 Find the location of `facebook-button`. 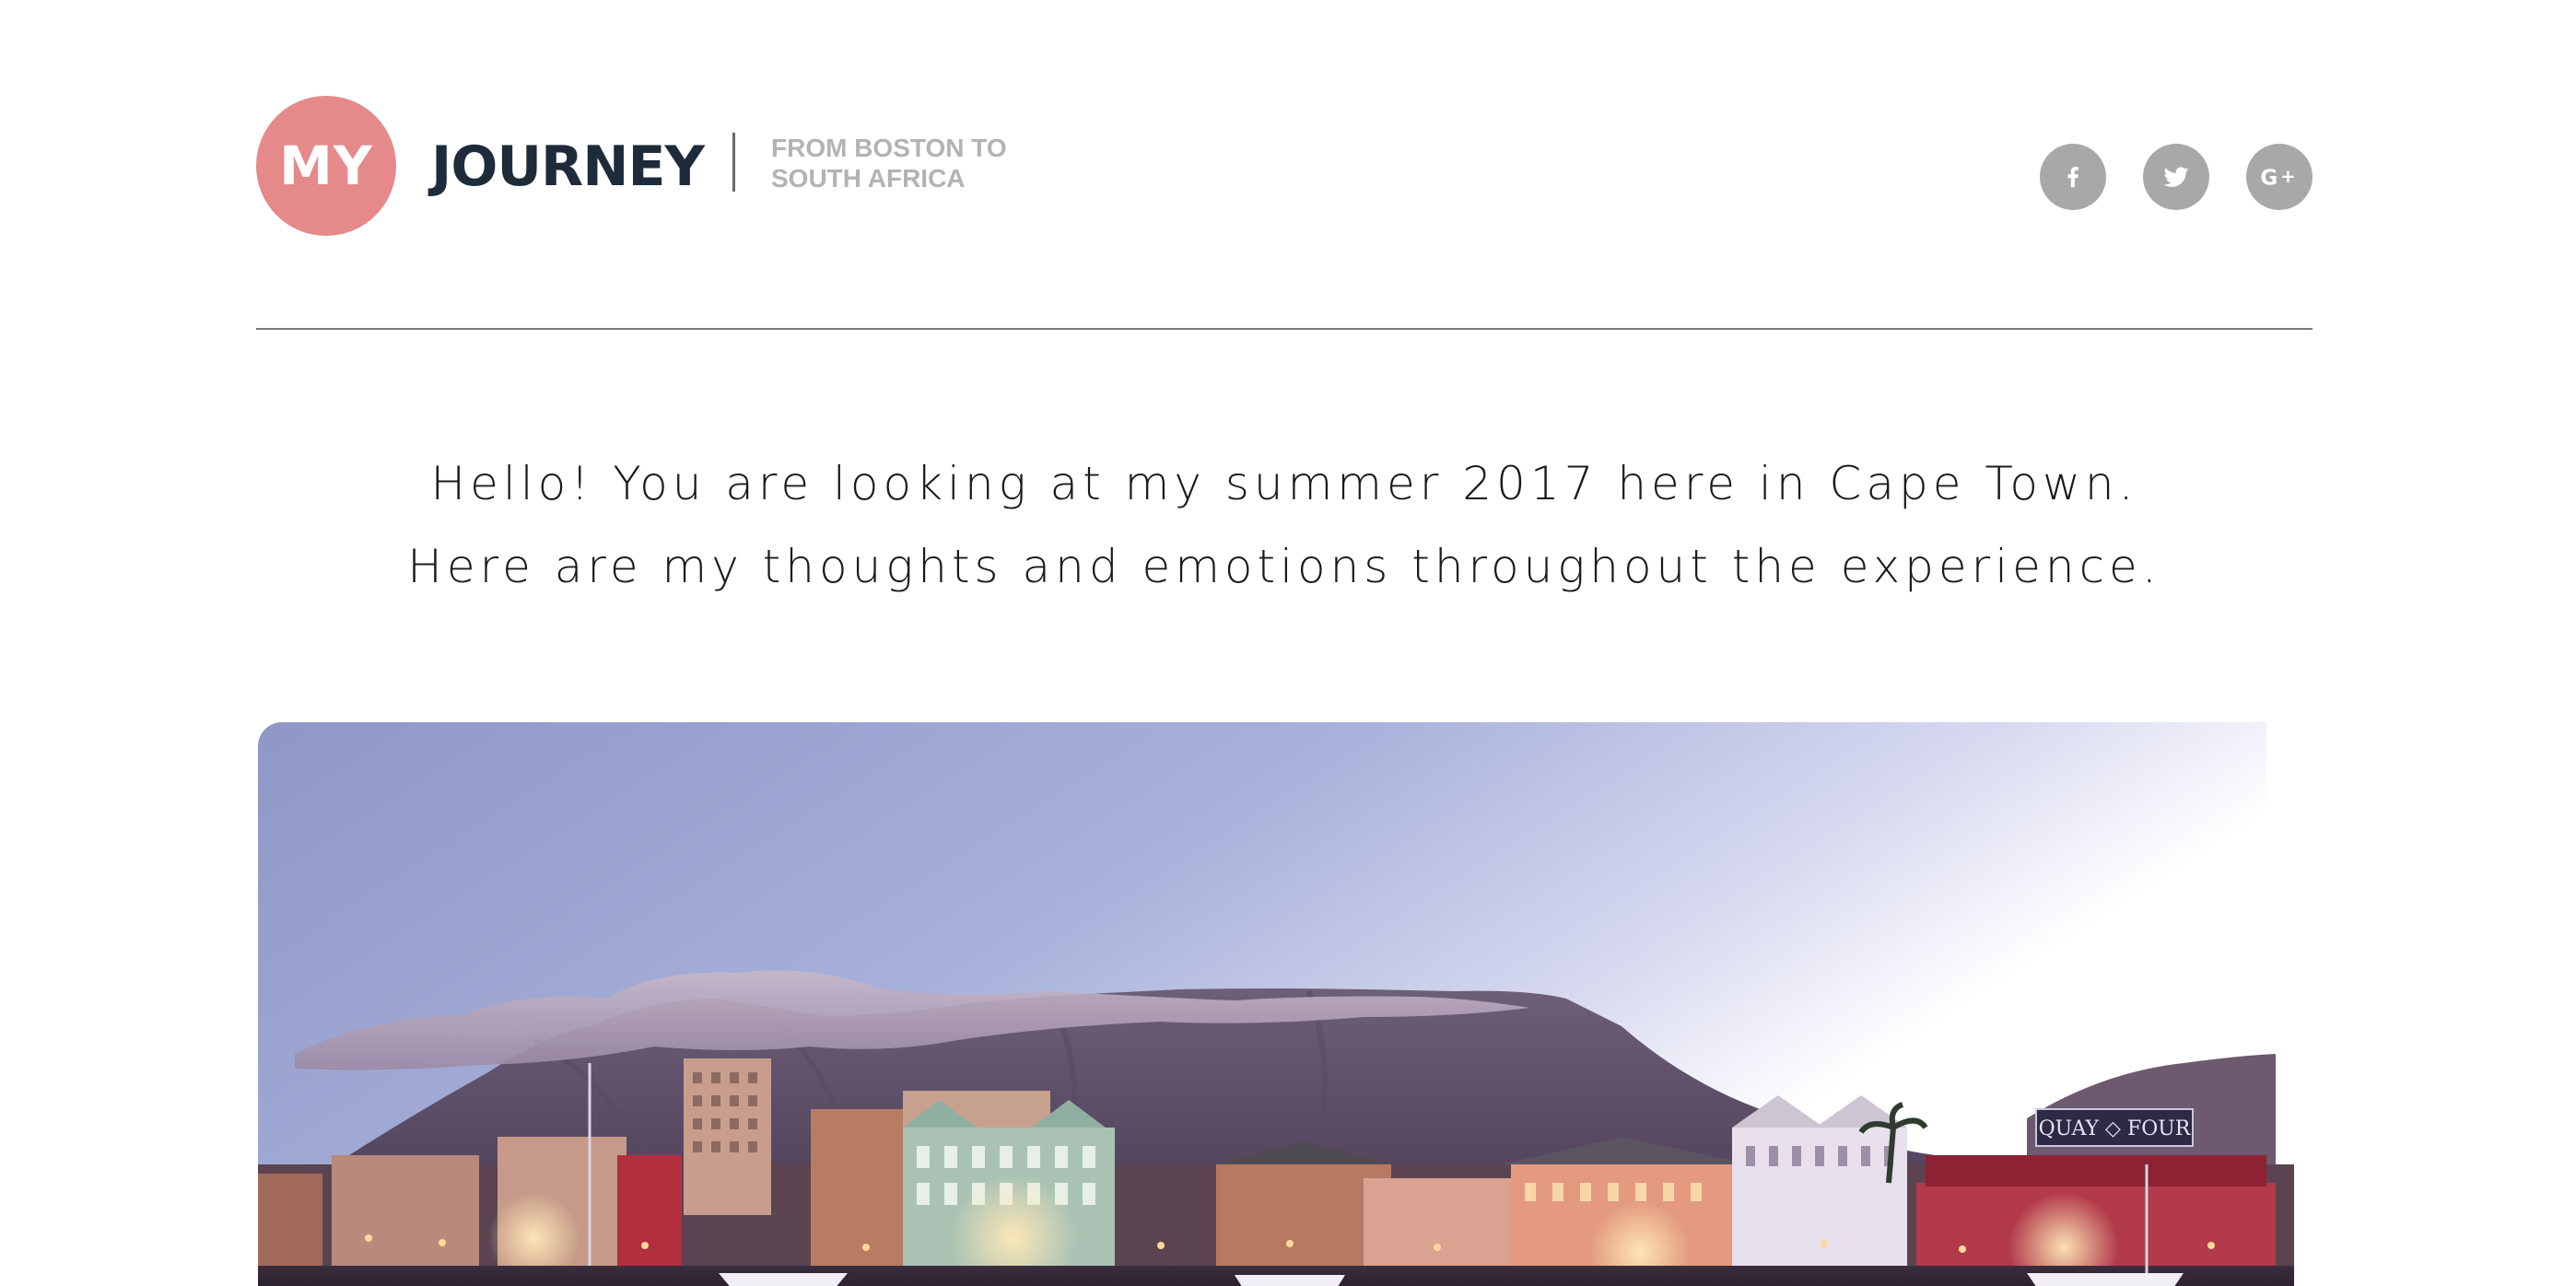

facebook-button is located at coordinates (2073, 177).